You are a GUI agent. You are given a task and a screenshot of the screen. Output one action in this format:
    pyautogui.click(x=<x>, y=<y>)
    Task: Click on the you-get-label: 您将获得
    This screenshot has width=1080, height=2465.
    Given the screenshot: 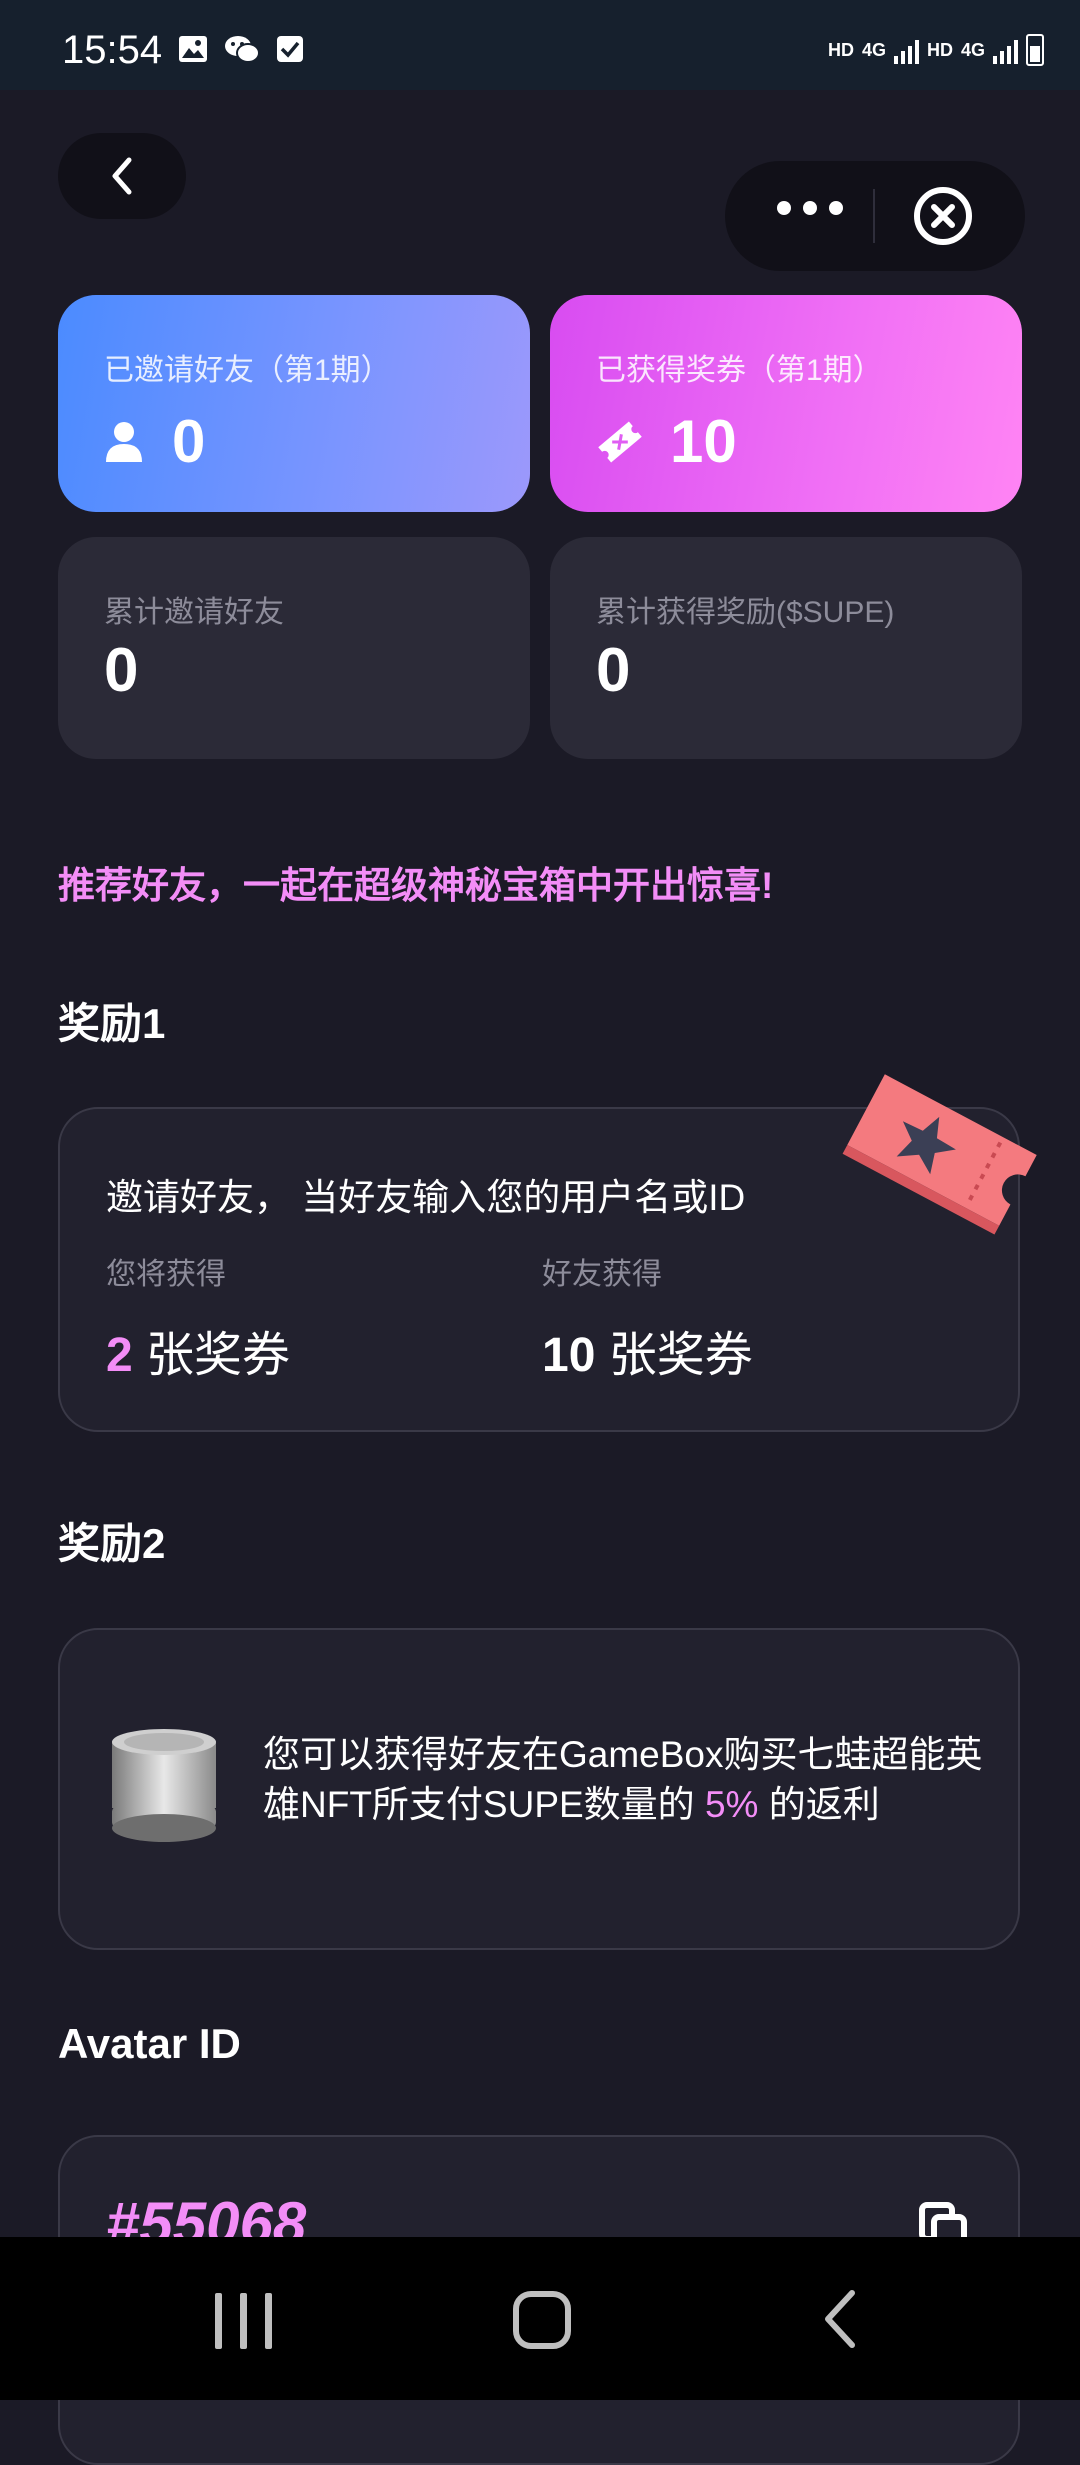 What is the action you would take?
    pyautogui.click(x=166, y=1274)
    